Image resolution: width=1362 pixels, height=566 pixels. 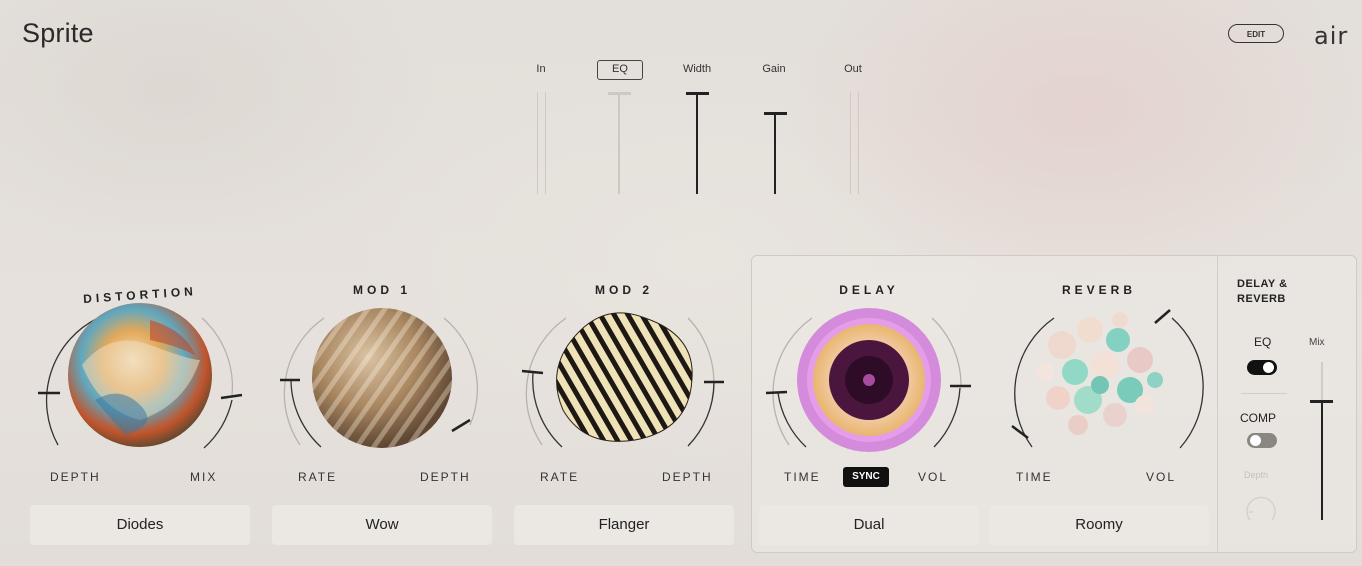 What do you see at coordinates (624, 525) in the screenshot?
I see `mod2-preset-selector: Flanger` at bounding box center [624, 525].